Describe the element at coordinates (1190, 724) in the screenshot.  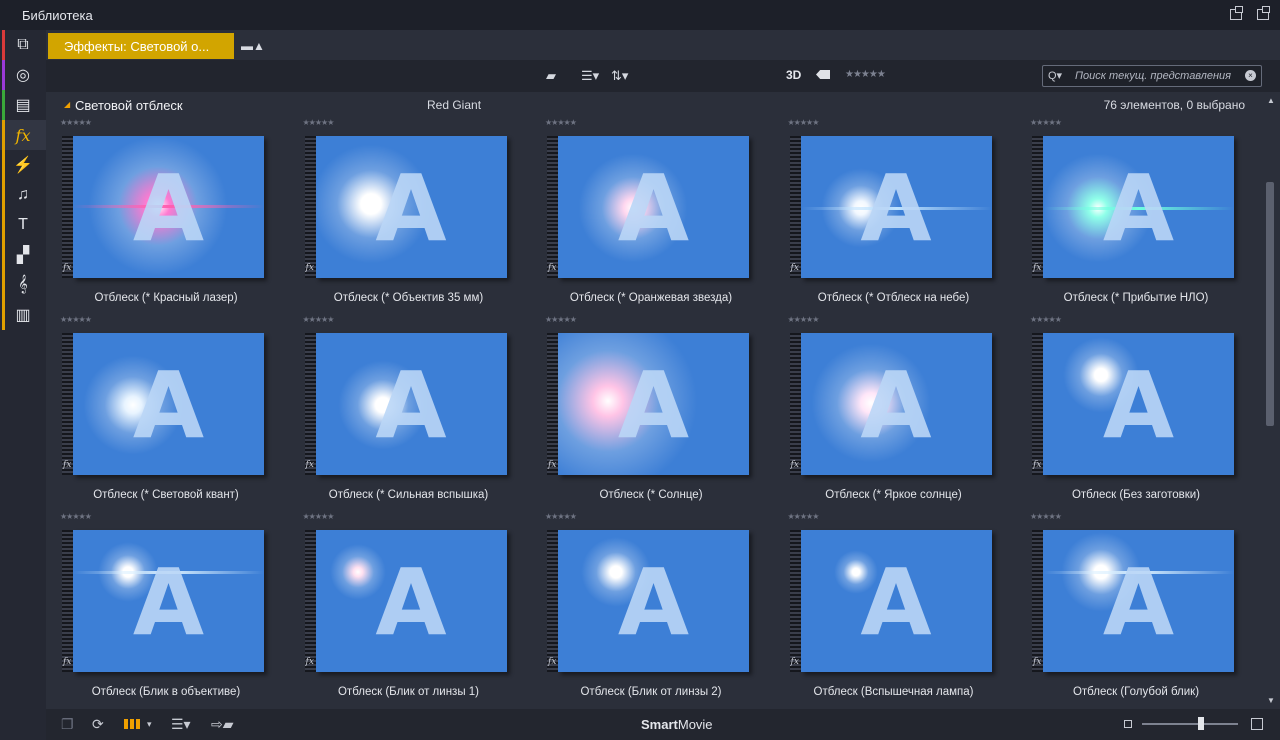
I see `zoom-slider` at that location.